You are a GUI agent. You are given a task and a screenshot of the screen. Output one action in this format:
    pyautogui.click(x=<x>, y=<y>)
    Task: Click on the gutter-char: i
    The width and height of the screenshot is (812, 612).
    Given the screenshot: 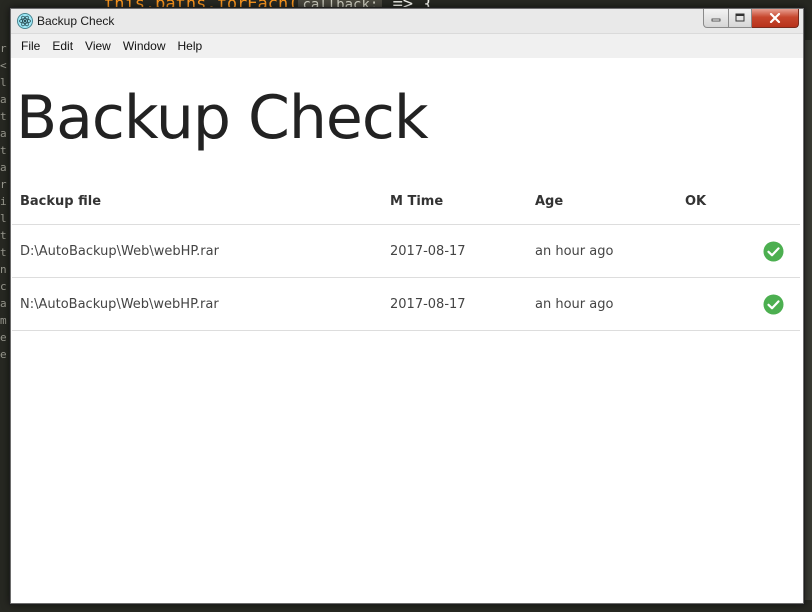 What is the action you would take?
    pyautogui.click(x=3, y=201)
    